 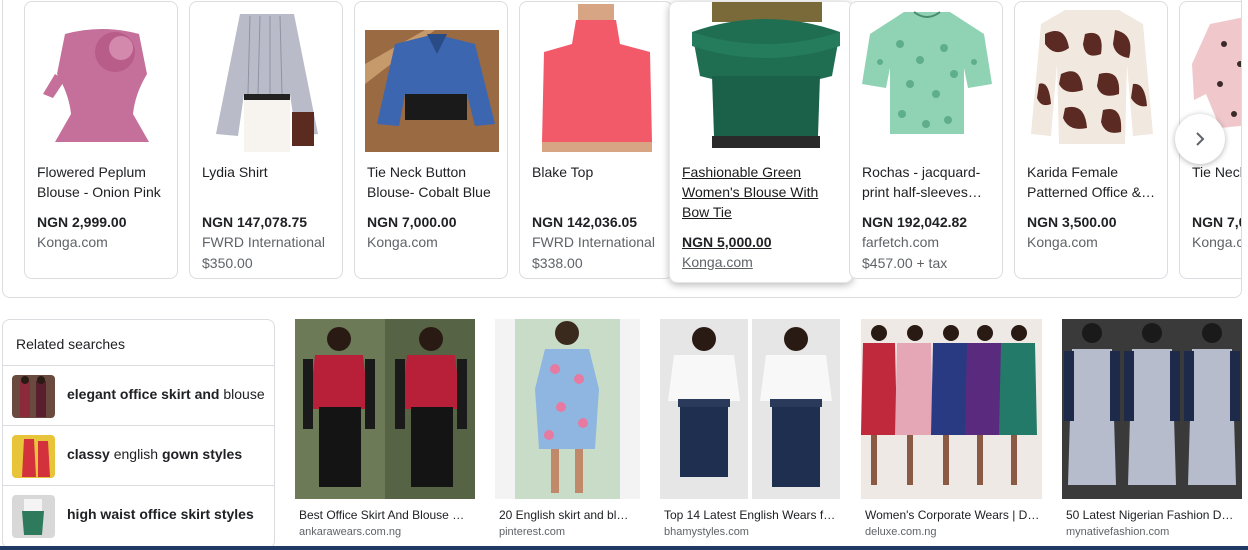 I want to click on related-search-label: elegant office skirt and blouse, so click(x=166, y=394).